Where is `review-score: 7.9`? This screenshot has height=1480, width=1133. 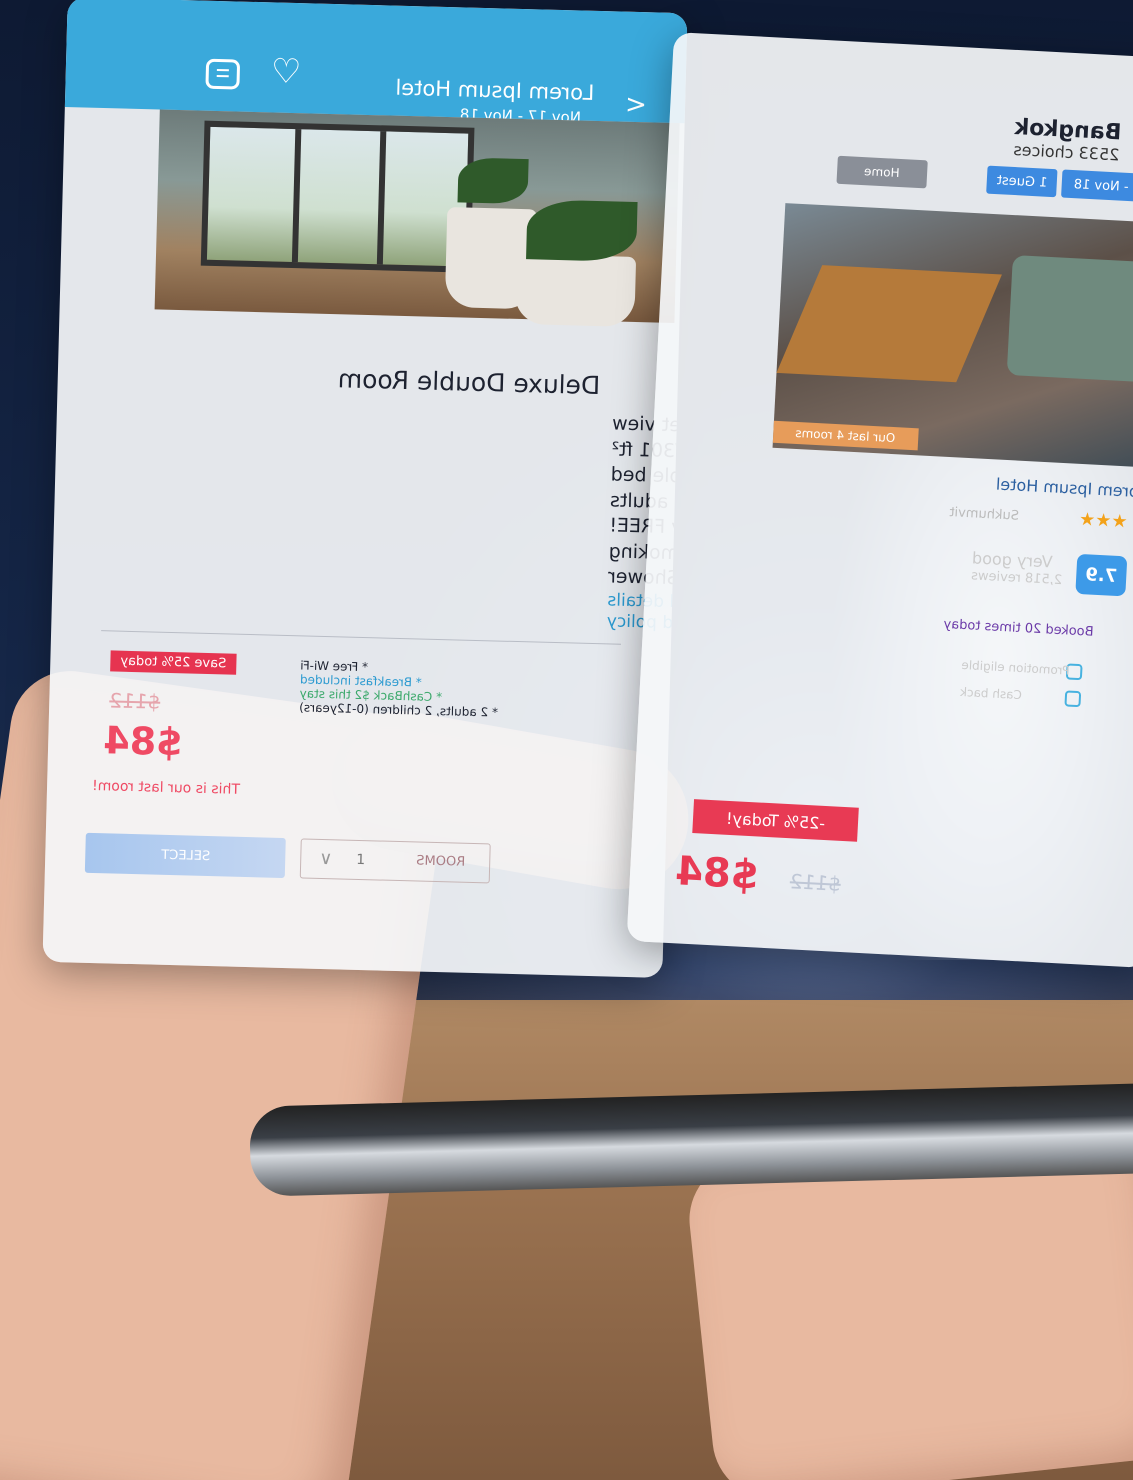 review-score: 7.9 is located at coordinates (1101, 575).